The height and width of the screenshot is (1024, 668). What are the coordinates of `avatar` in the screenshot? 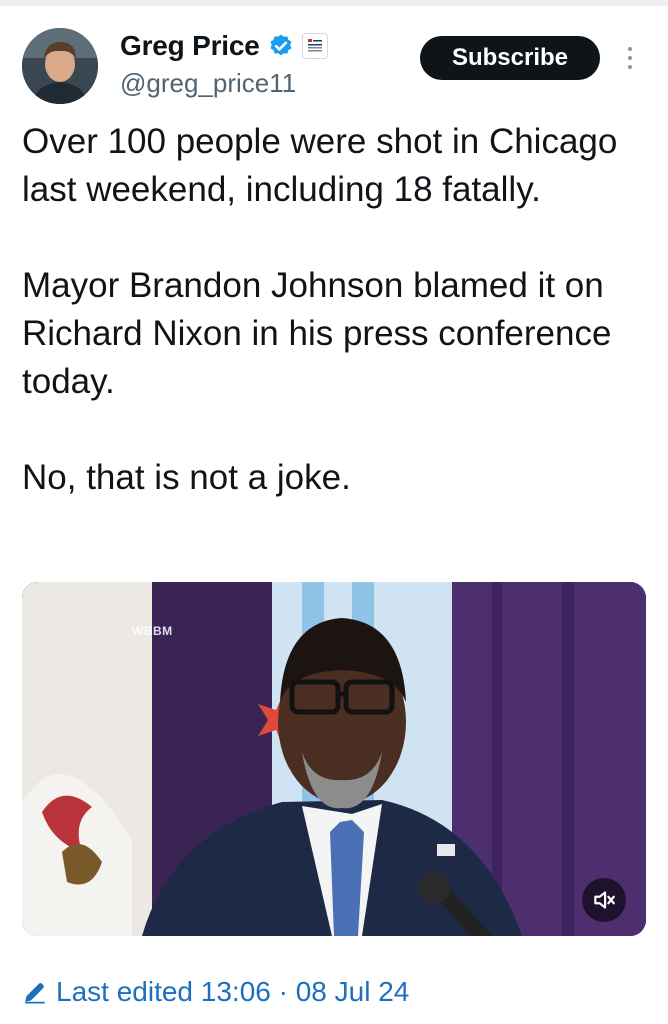 It's located at (60, 66).